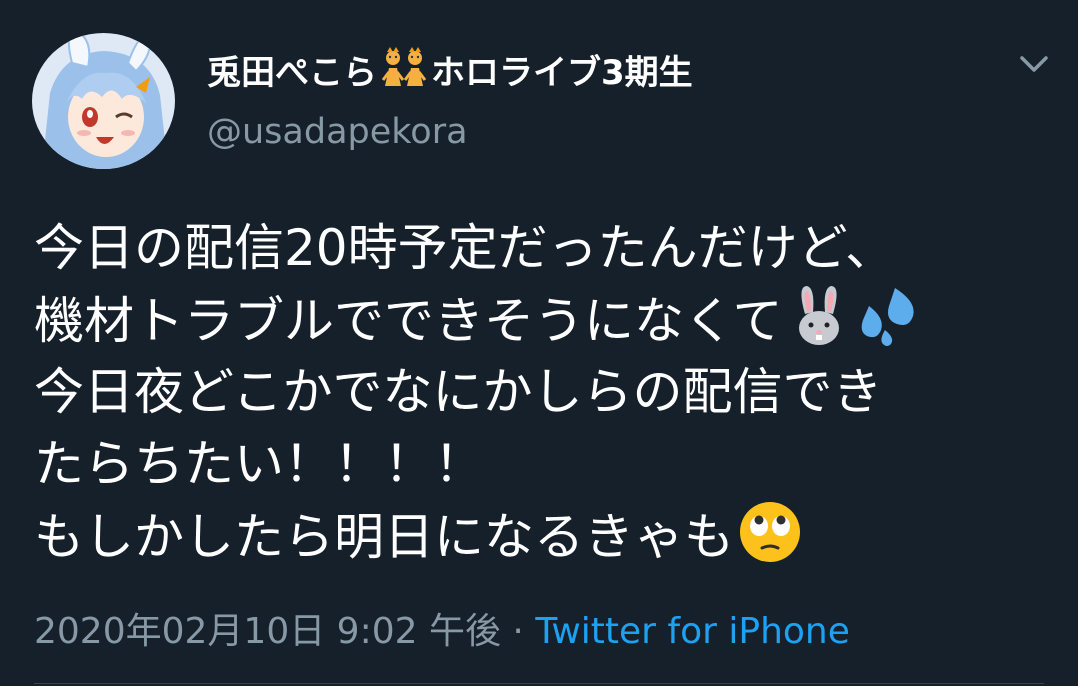  I want to click on divider, so click(539, 683).